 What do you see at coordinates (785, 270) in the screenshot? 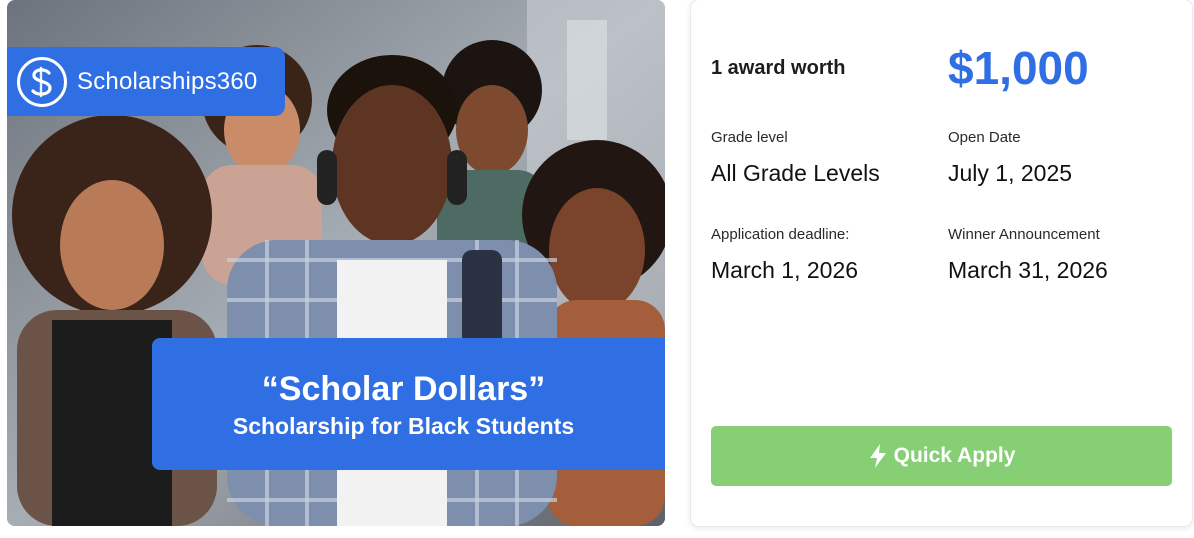
I see `application-deadline-value: March 1, 2026` at bounding box center [785, 270].